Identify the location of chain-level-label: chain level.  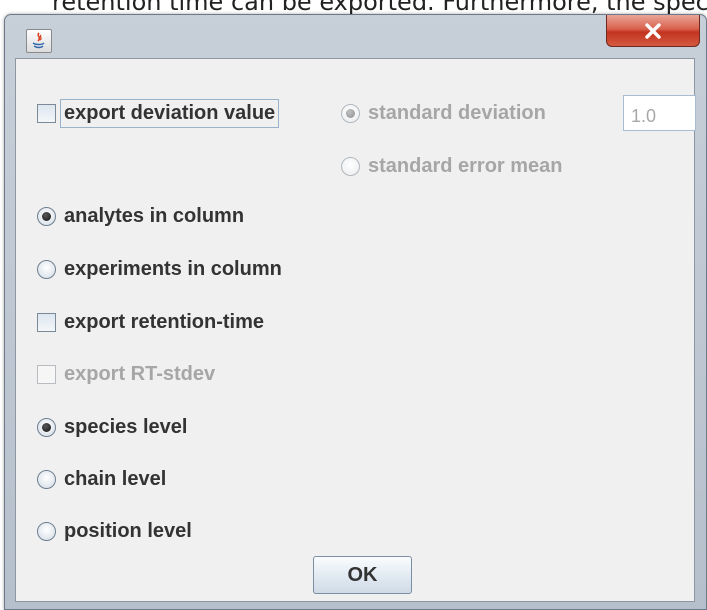
(115, 478).